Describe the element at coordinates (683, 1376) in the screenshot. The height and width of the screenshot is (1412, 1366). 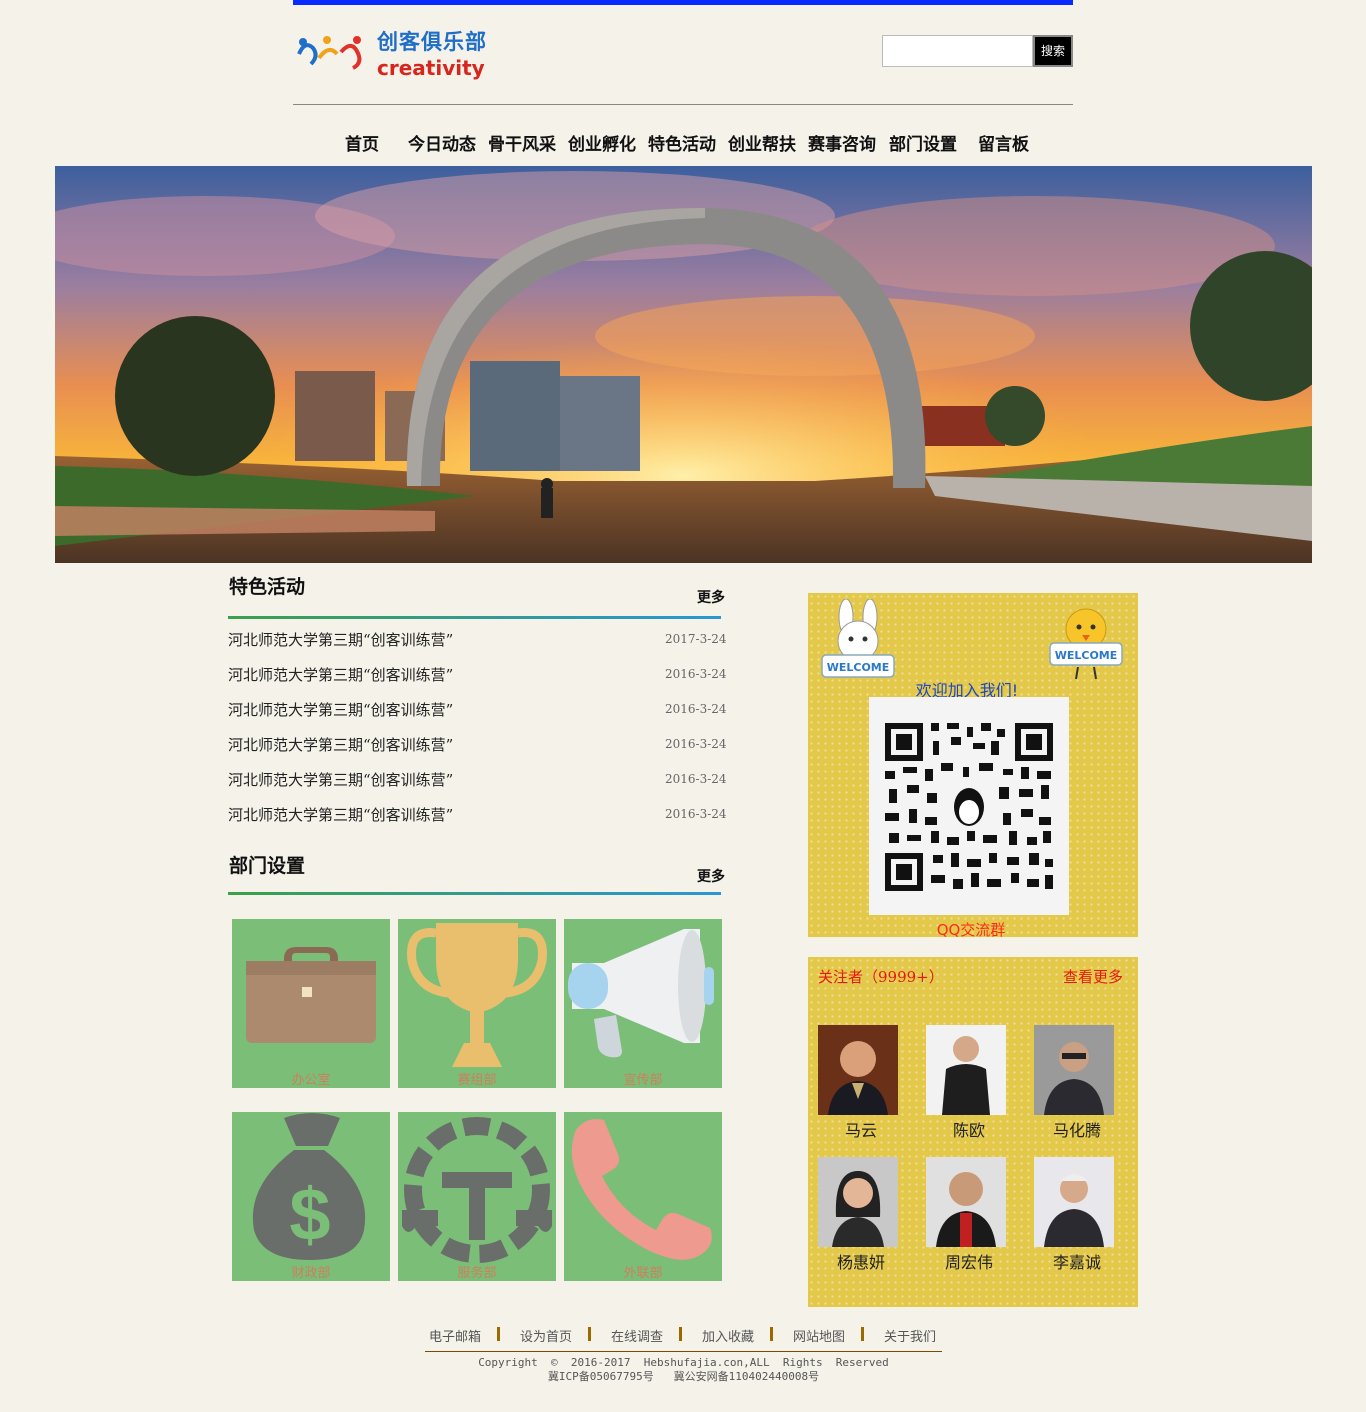
I see `icp-record-text: 冀ICP备05067795号 冀公安网备110402440008号` at that location.